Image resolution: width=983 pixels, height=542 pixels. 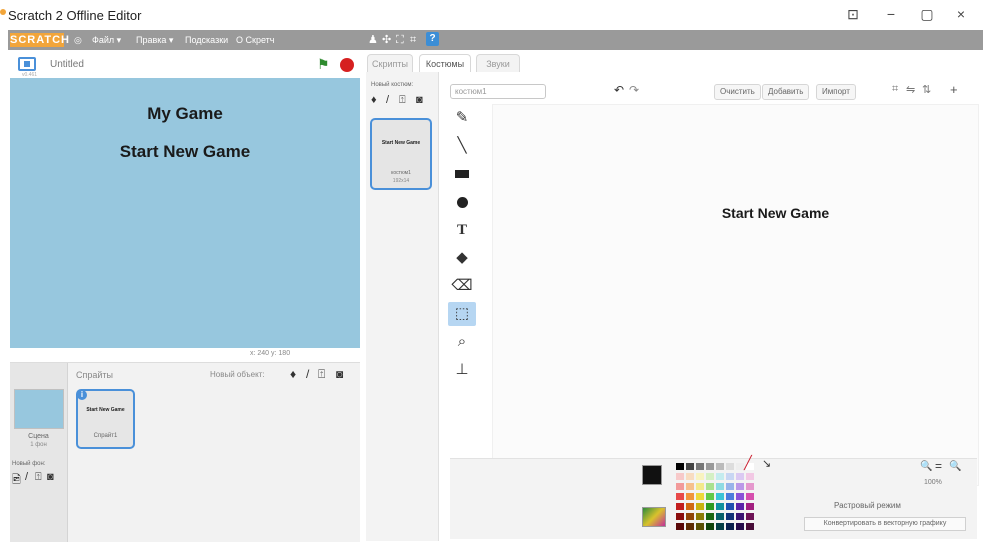 What do you see at coordinates (373, 40) in the screenshot?
I see `duplicate-icon: ♟` at bounding box center [373, 40].